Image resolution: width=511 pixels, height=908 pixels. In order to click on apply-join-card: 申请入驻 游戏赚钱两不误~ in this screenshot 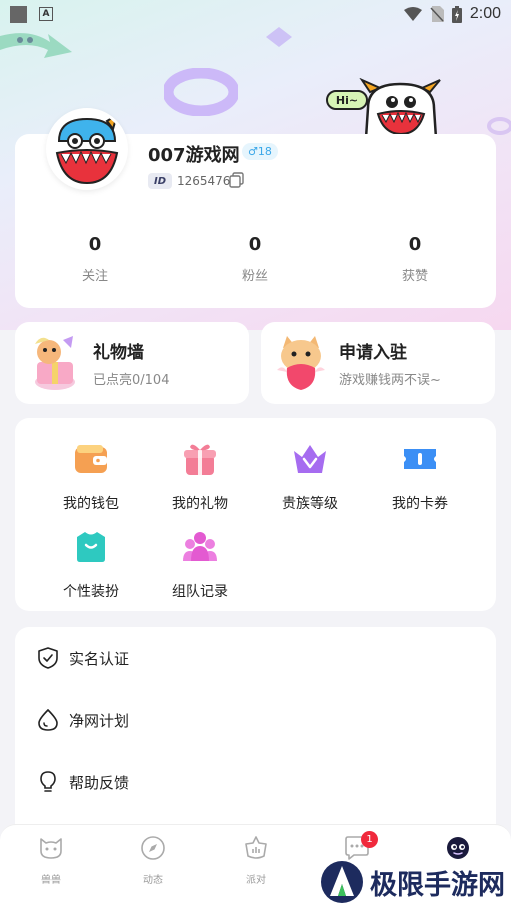, I will do `click(378, 363)`.